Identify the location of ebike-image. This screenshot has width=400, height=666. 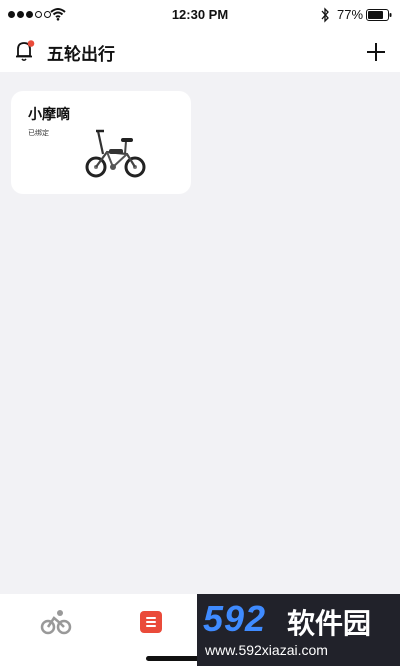
(115, 153).